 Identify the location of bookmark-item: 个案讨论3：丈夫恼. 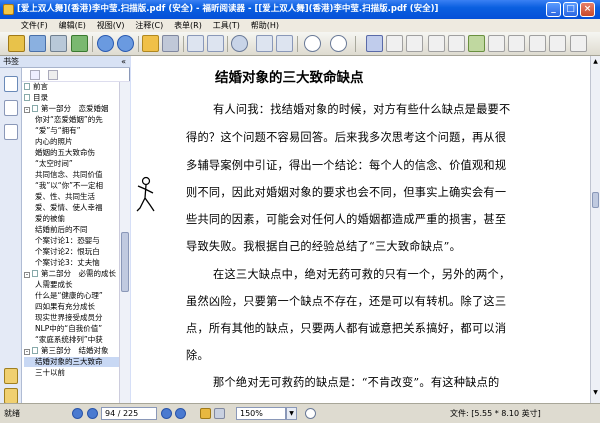
(77, 263).